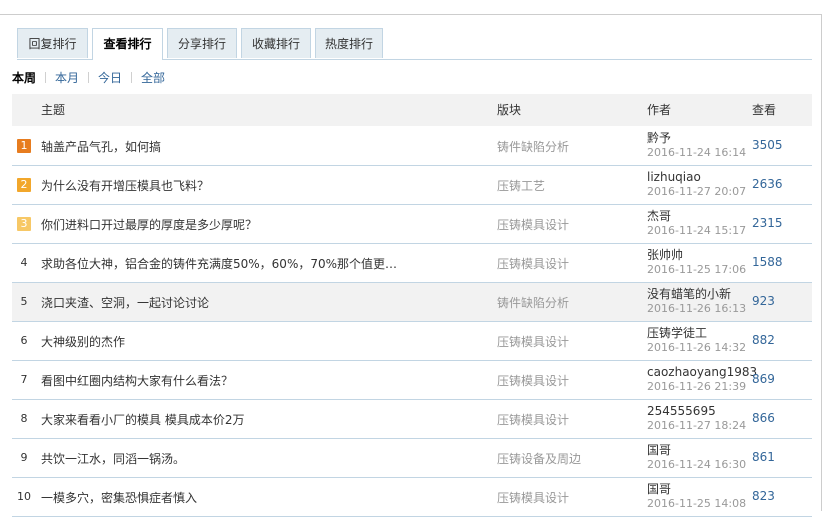 The width and height of the screenshot is (824, 517). What do you see at coordinates (24, 262) in the screenshot?
I see `rank-badge: 4` at bounding box center [24, 262].